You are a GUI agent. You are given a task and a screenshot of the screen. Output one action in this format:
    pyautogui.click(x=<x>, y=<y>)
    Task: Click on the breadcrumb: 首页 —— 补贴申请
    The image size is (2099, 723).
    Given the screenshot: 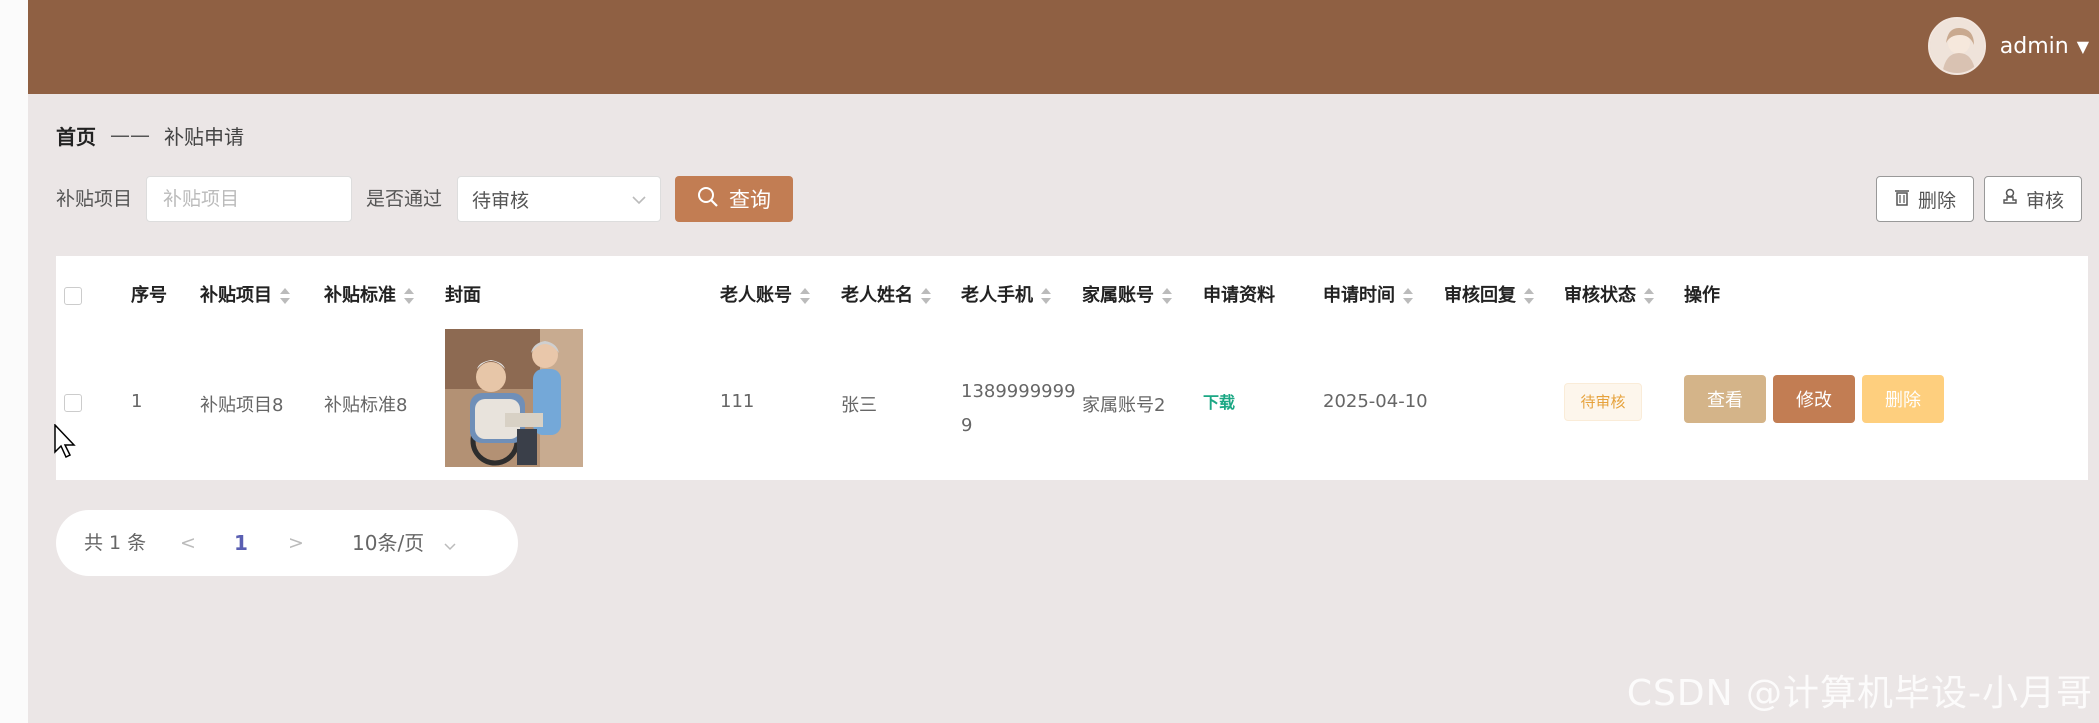 What is the action you would take?
    pyautogui.click(x=150, y=135)
    